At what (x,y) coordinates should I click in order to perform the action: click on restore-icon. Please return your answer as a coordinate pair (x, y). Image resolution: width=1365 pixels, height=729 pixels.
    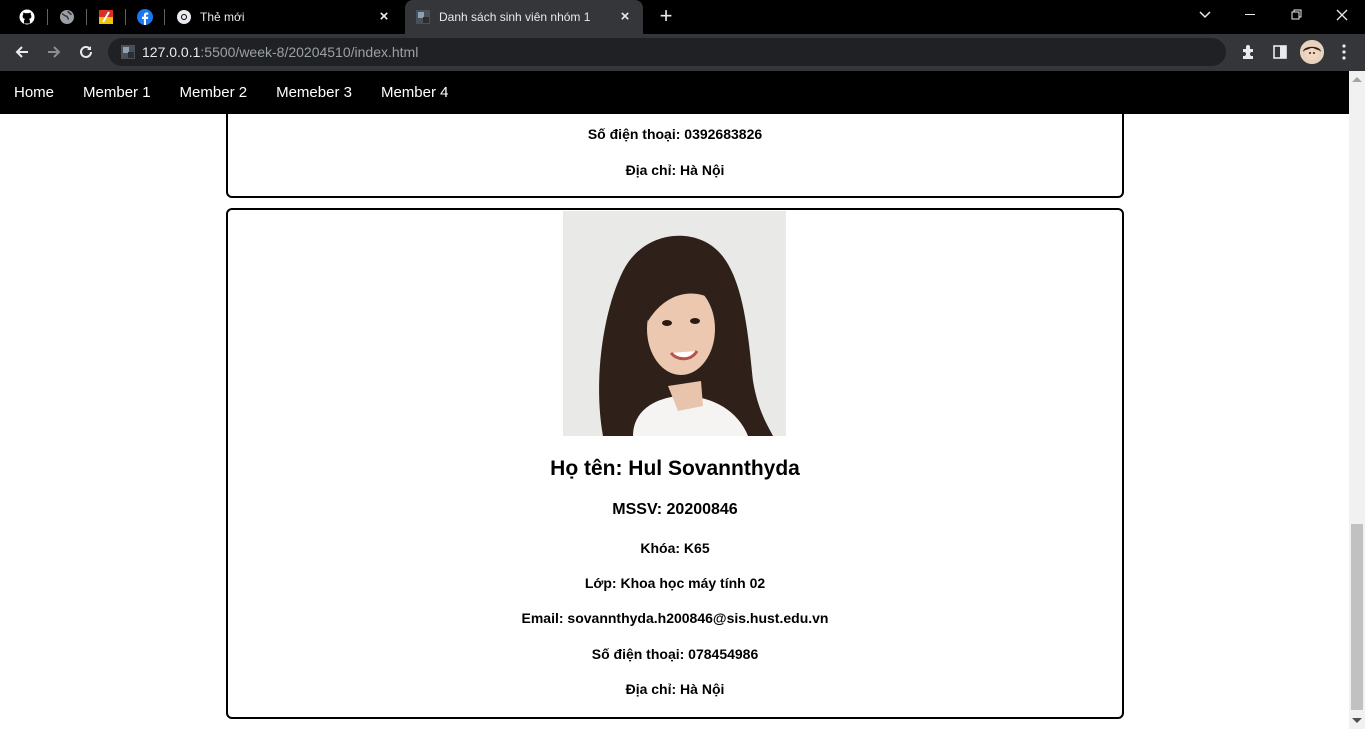
    Looking at the image, I should click on (1296, 14).